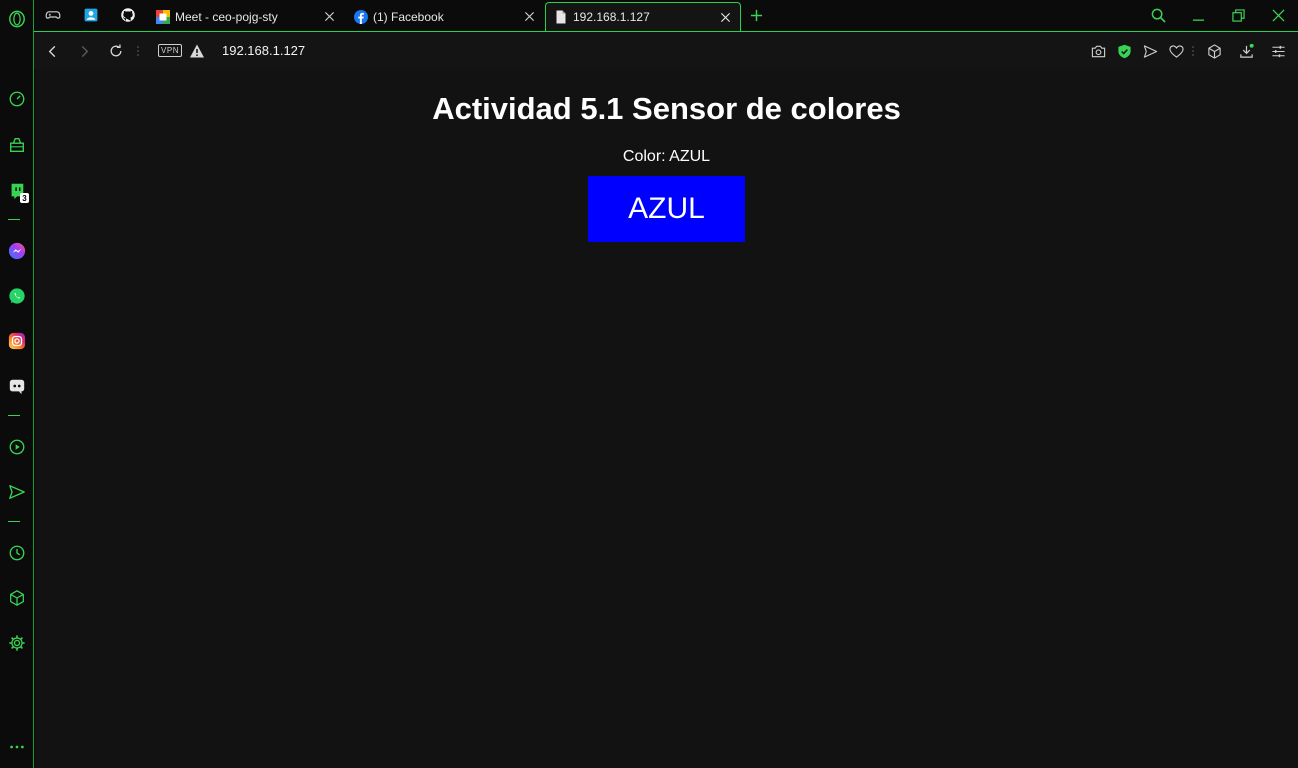  I want to click on restore-icon, so click(1238, 15).